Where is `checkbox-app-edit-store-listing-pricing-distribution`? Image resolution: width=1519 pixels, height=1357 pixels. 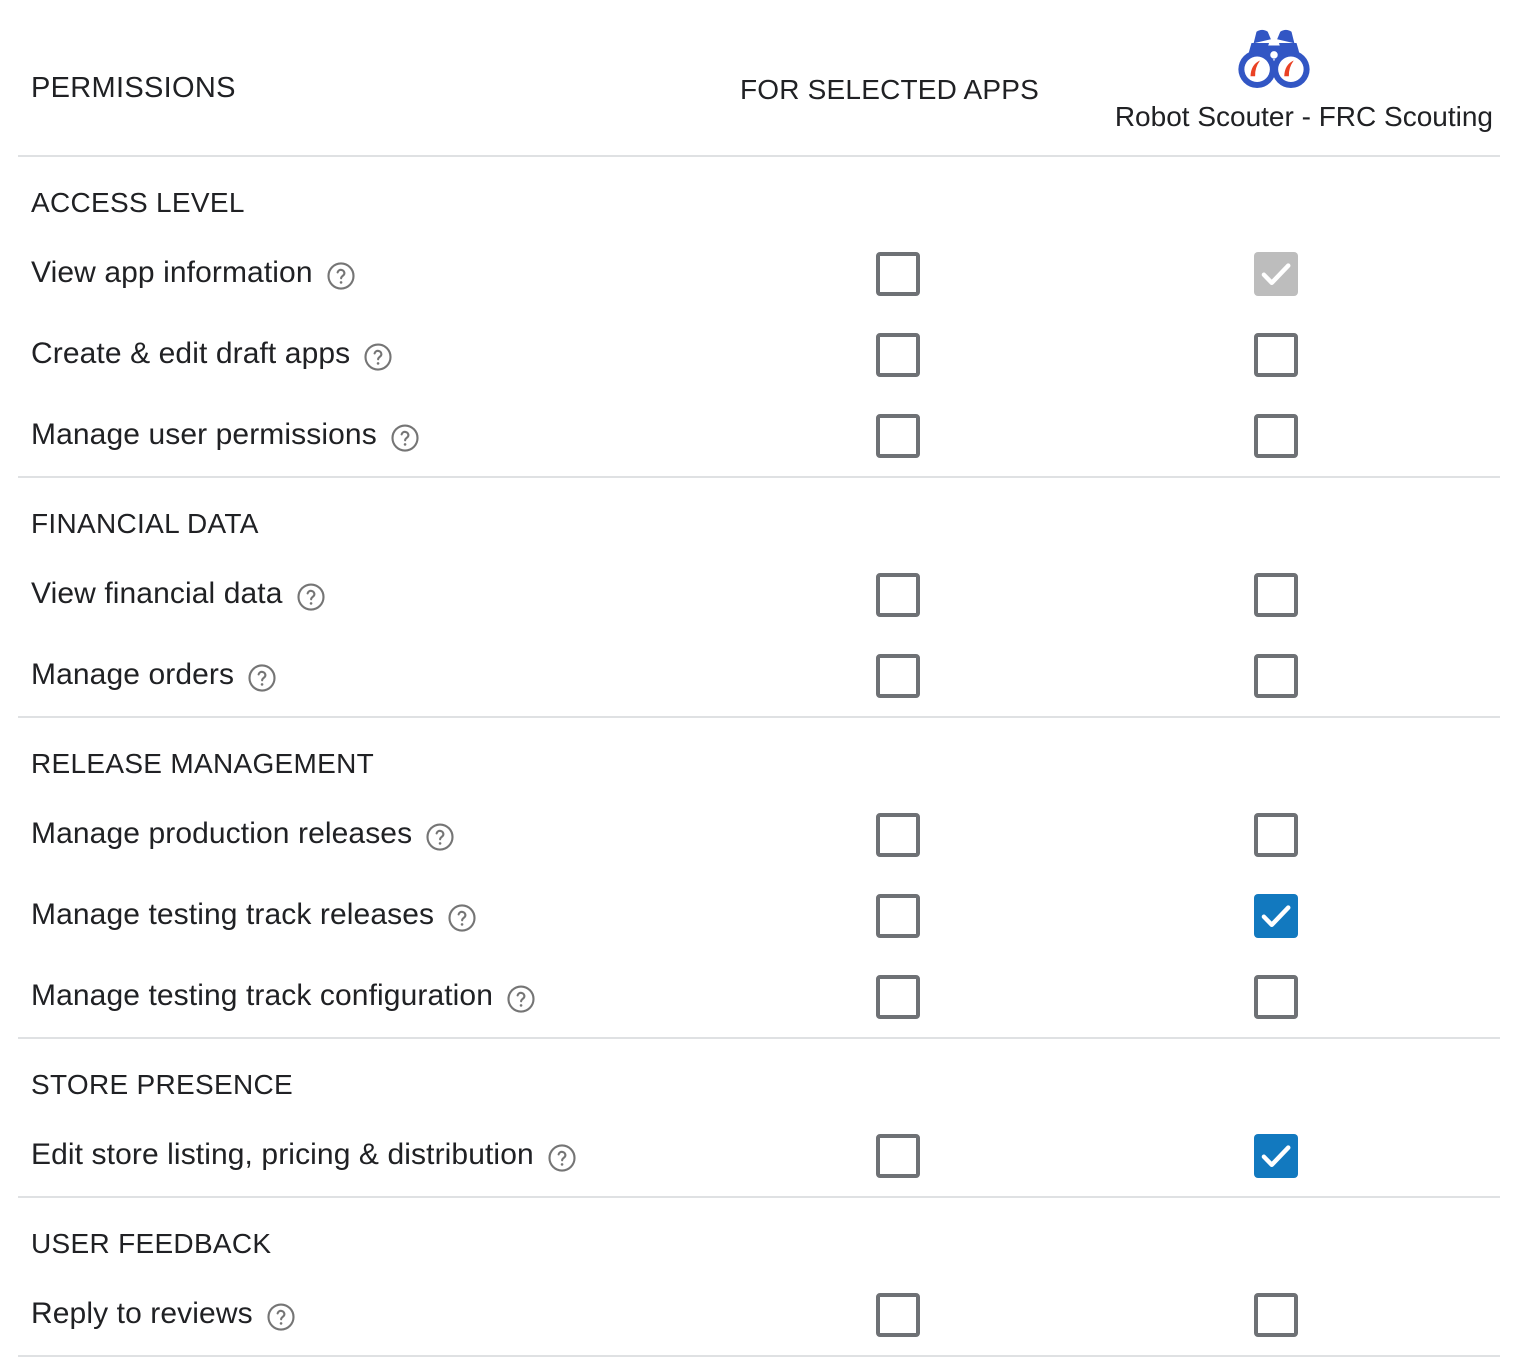
checkbox-app-edit-store-listing-pricing-distribution is located at coordinates (1276, 1156).